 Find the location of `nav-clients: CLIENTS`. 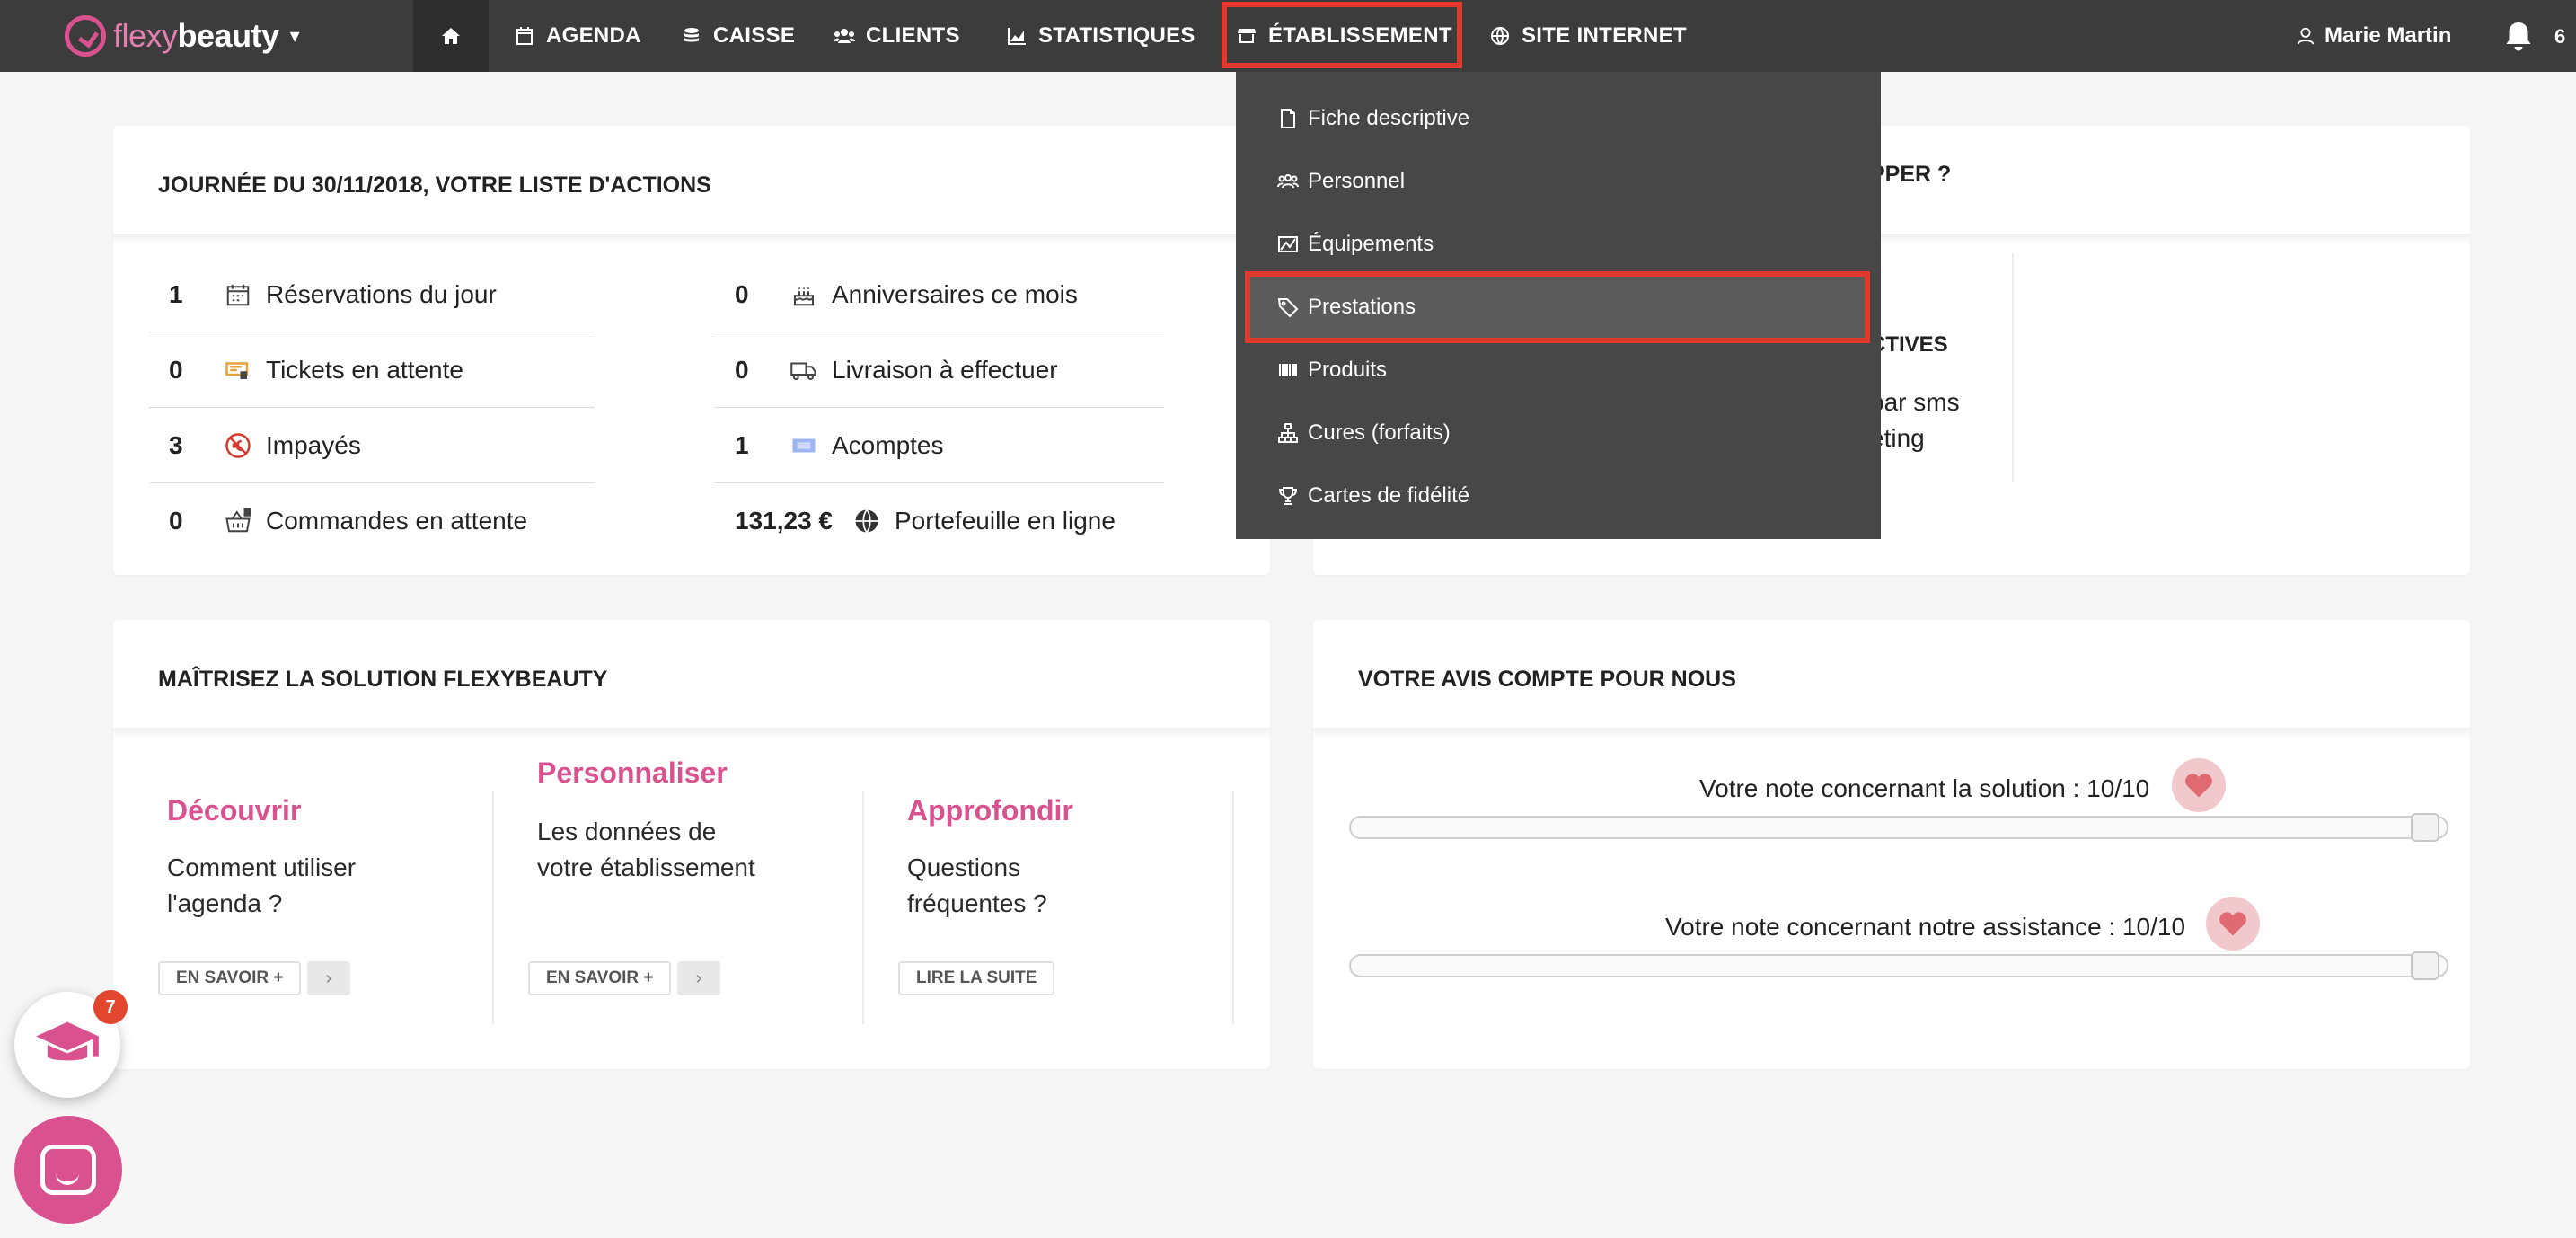

nav-clients: CLIENTS is located at coordinates (897, 36).